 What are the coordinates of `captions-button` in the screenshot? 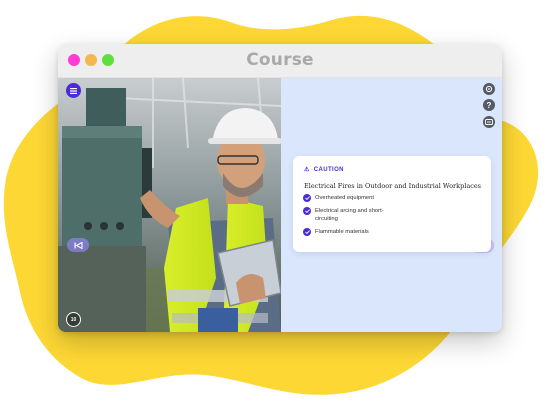 It's located at (489, 122).